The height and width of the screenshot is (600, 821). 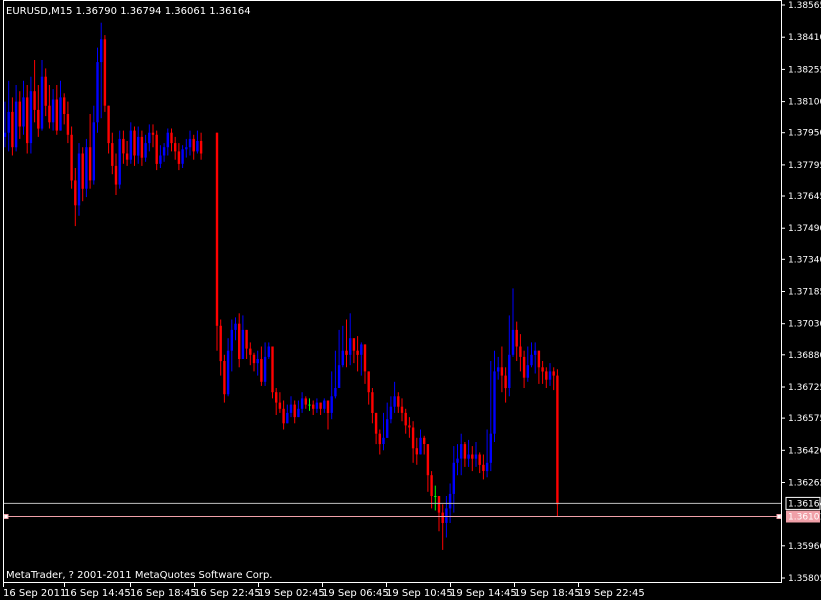 I want to click on y-tick-label: 1.37795, so click(x=804, y=166).